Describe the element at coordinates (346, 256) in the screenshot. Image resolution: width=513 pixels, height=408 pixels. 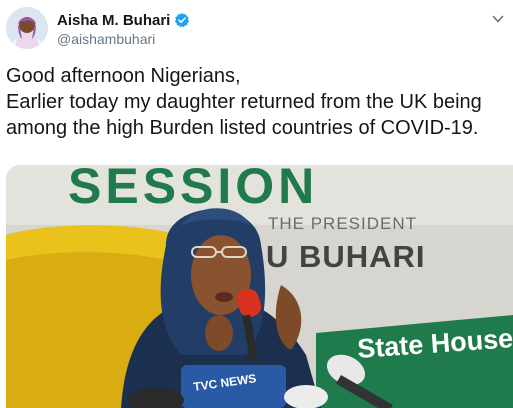
I see `banner-name: U BUHARI` at that location.